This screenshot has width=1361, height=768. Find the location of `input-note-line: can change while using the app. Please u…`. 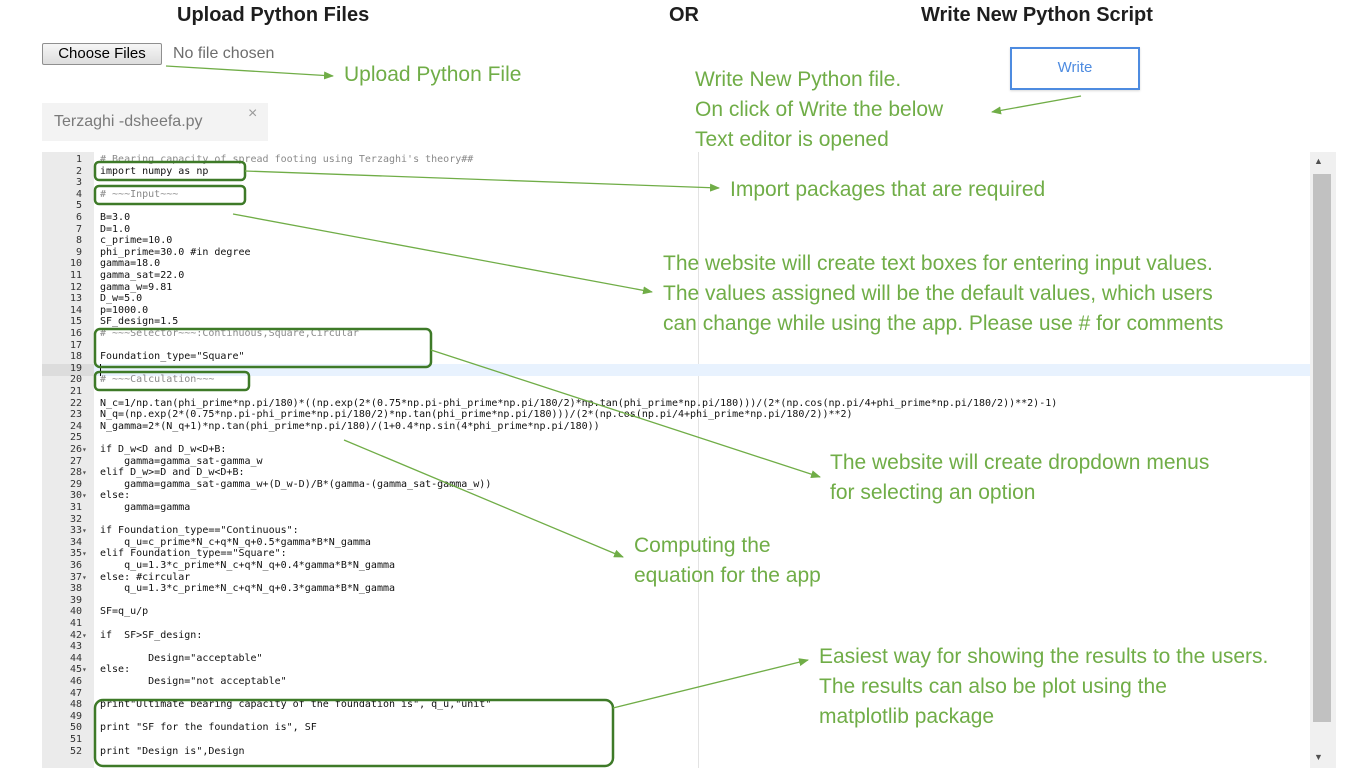

input-note-line: can change while using the app. Please u… is located at coordinates (943, 323).